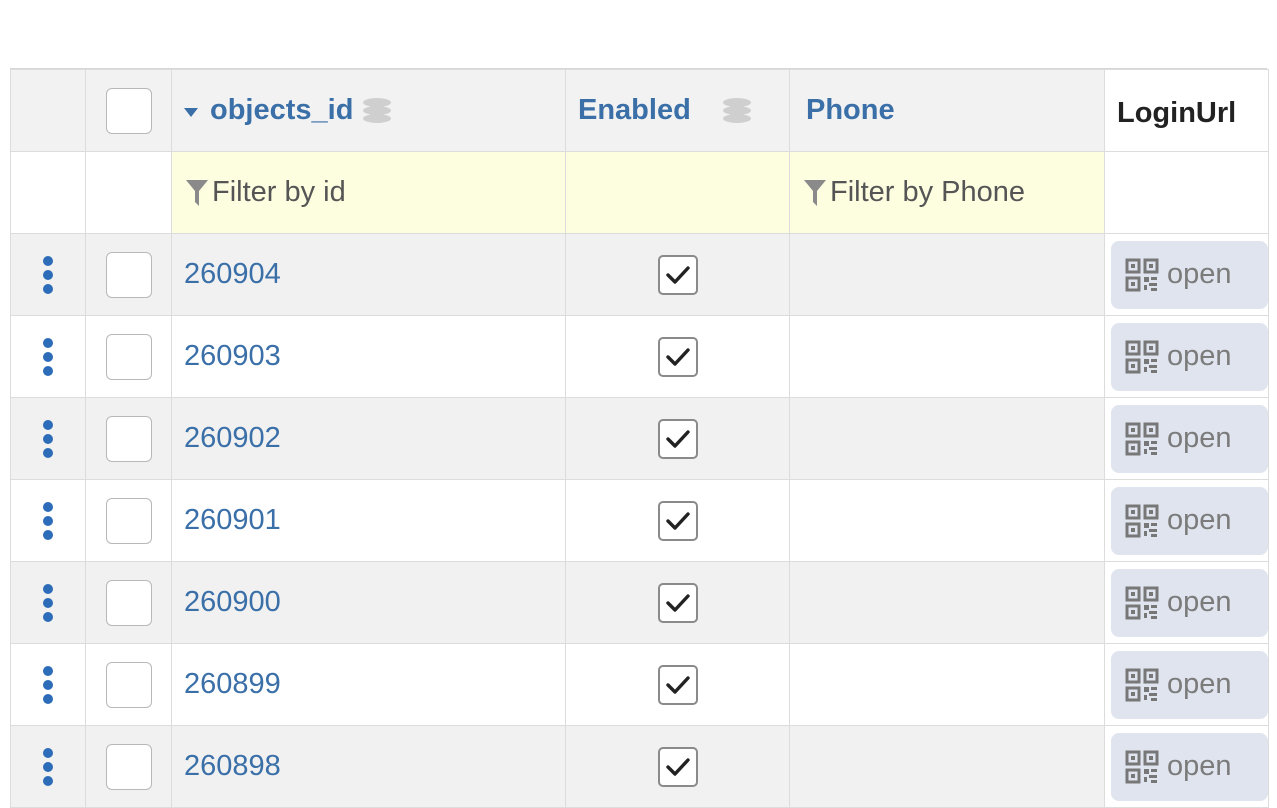 The image size is (1277, 808). What do you see at coordinates (279, 192) in the screenshot?
I see `id-filter-placeholder: Filter by id` at bounding box center [279, 192].